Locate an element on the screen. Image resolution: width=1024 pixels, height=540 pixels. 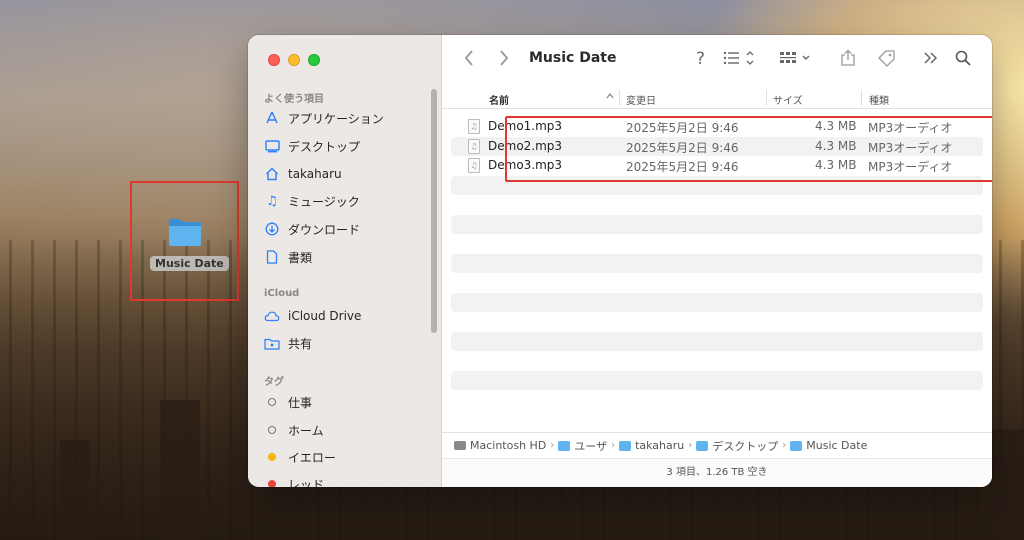
share-button is located at coordinates (848, 60).